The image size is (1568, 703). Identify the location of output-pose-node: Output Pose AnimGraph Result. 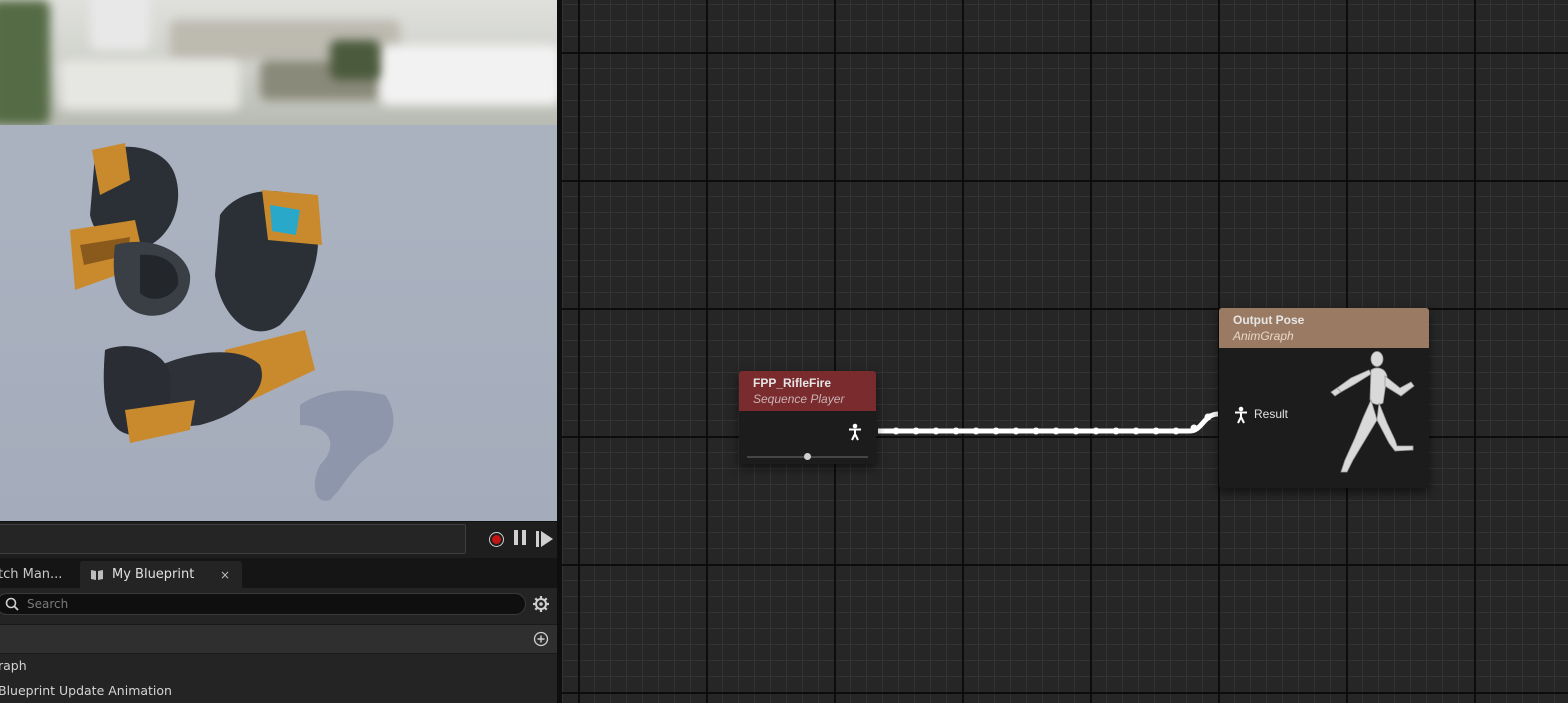
(1324, 398).